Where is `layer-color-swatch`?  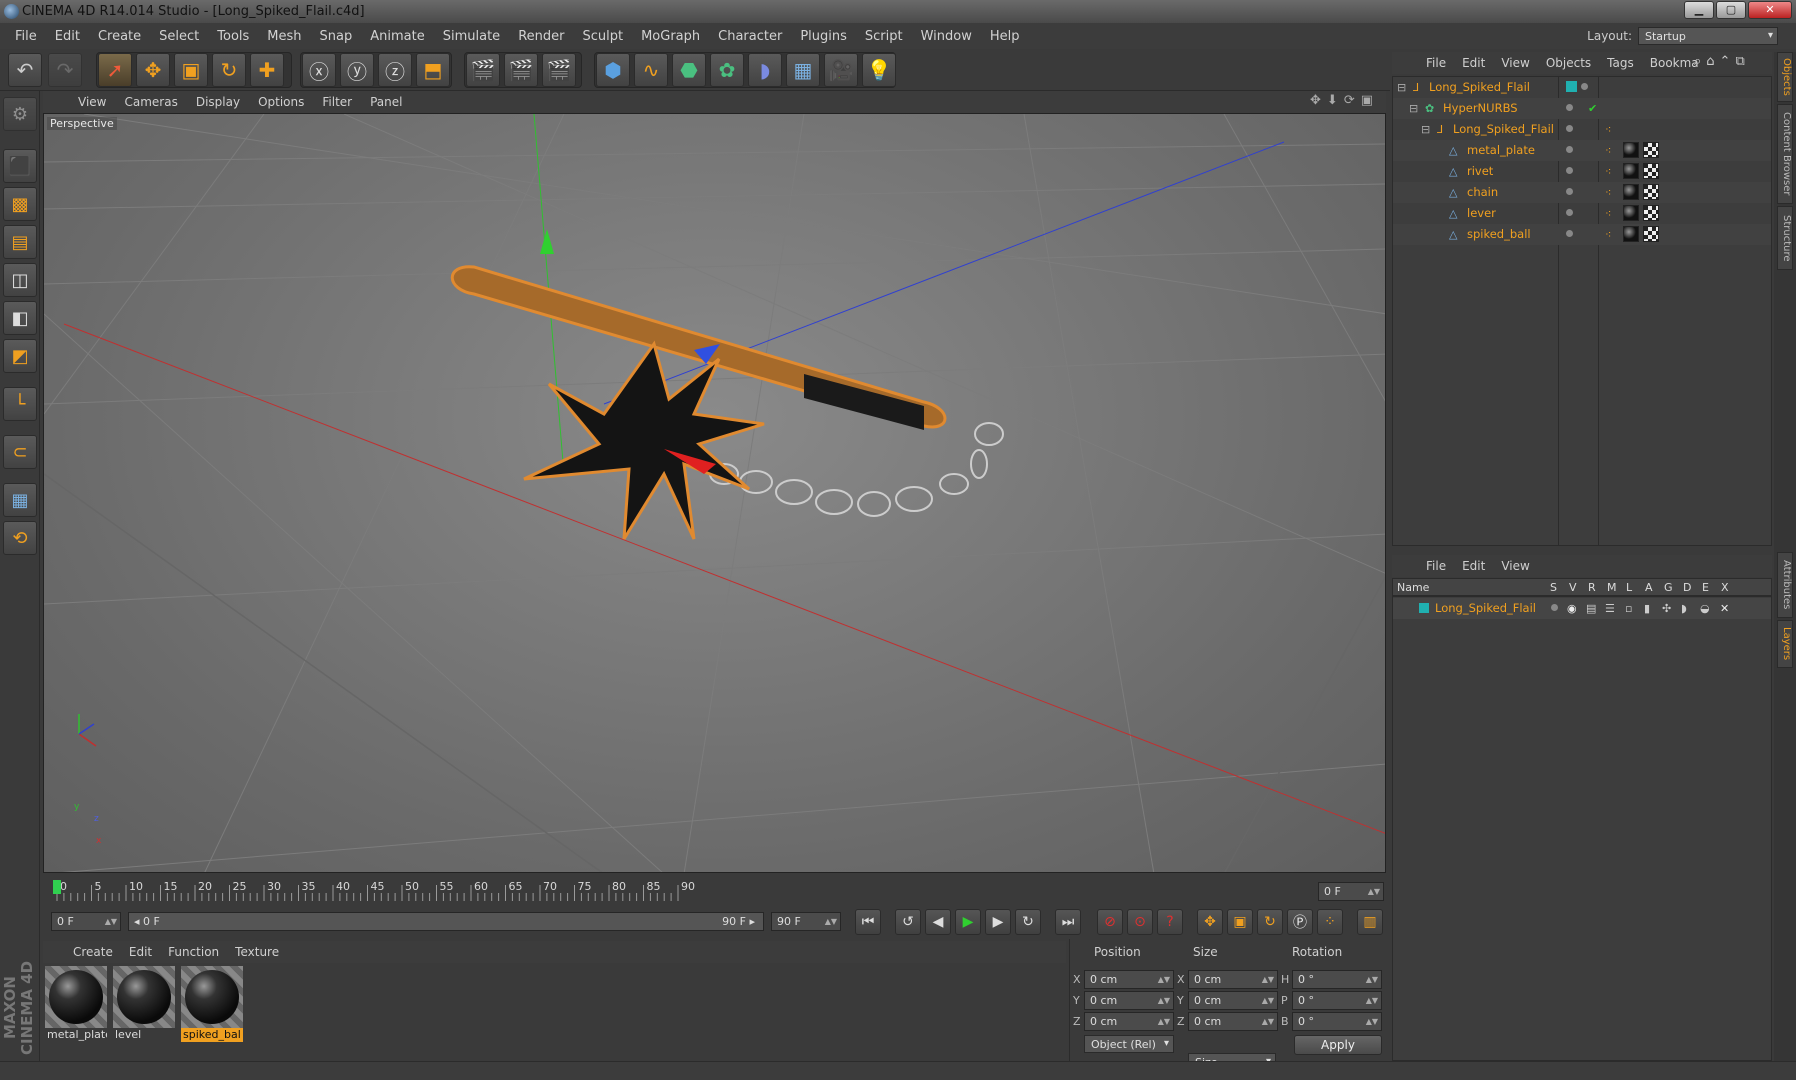
layer-color-swatch is located at coordinates (1424, 608).